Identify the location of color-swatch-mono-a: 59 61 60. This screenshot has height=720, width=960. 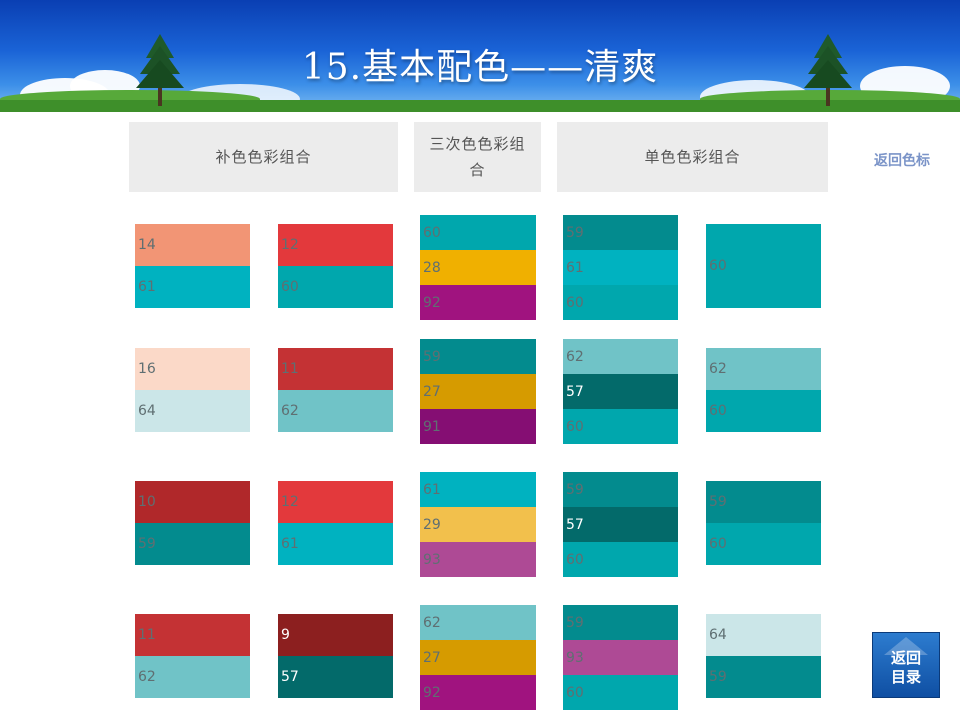
(620, 267).